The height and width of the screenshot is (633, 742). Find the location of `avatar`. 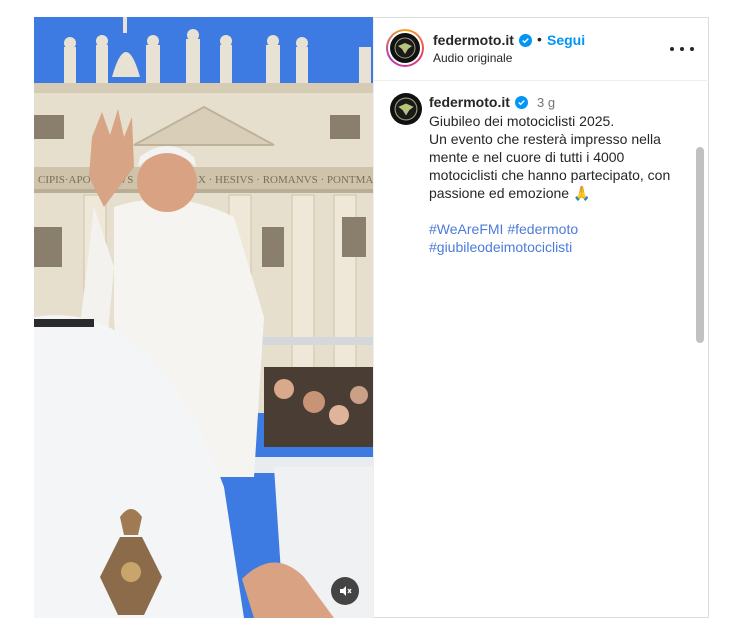

avatar is located at coordinates (405, 48).